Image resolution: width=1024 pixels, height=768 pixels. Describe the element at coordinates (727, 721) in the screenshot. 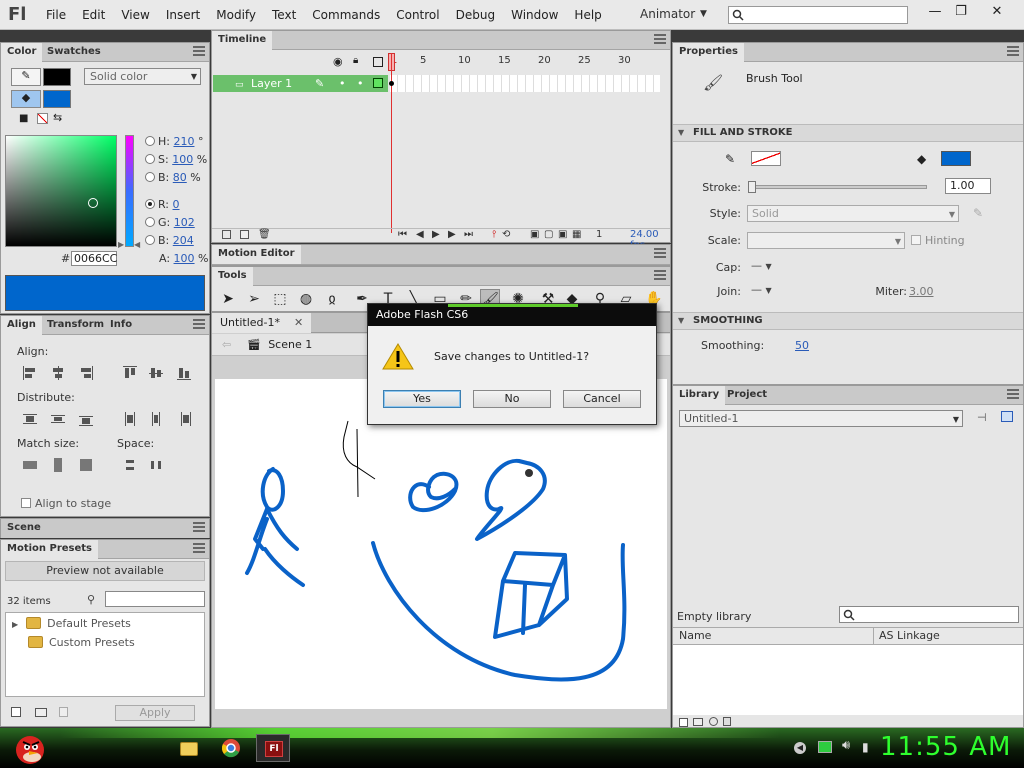

I see `trash-icon` at that location.